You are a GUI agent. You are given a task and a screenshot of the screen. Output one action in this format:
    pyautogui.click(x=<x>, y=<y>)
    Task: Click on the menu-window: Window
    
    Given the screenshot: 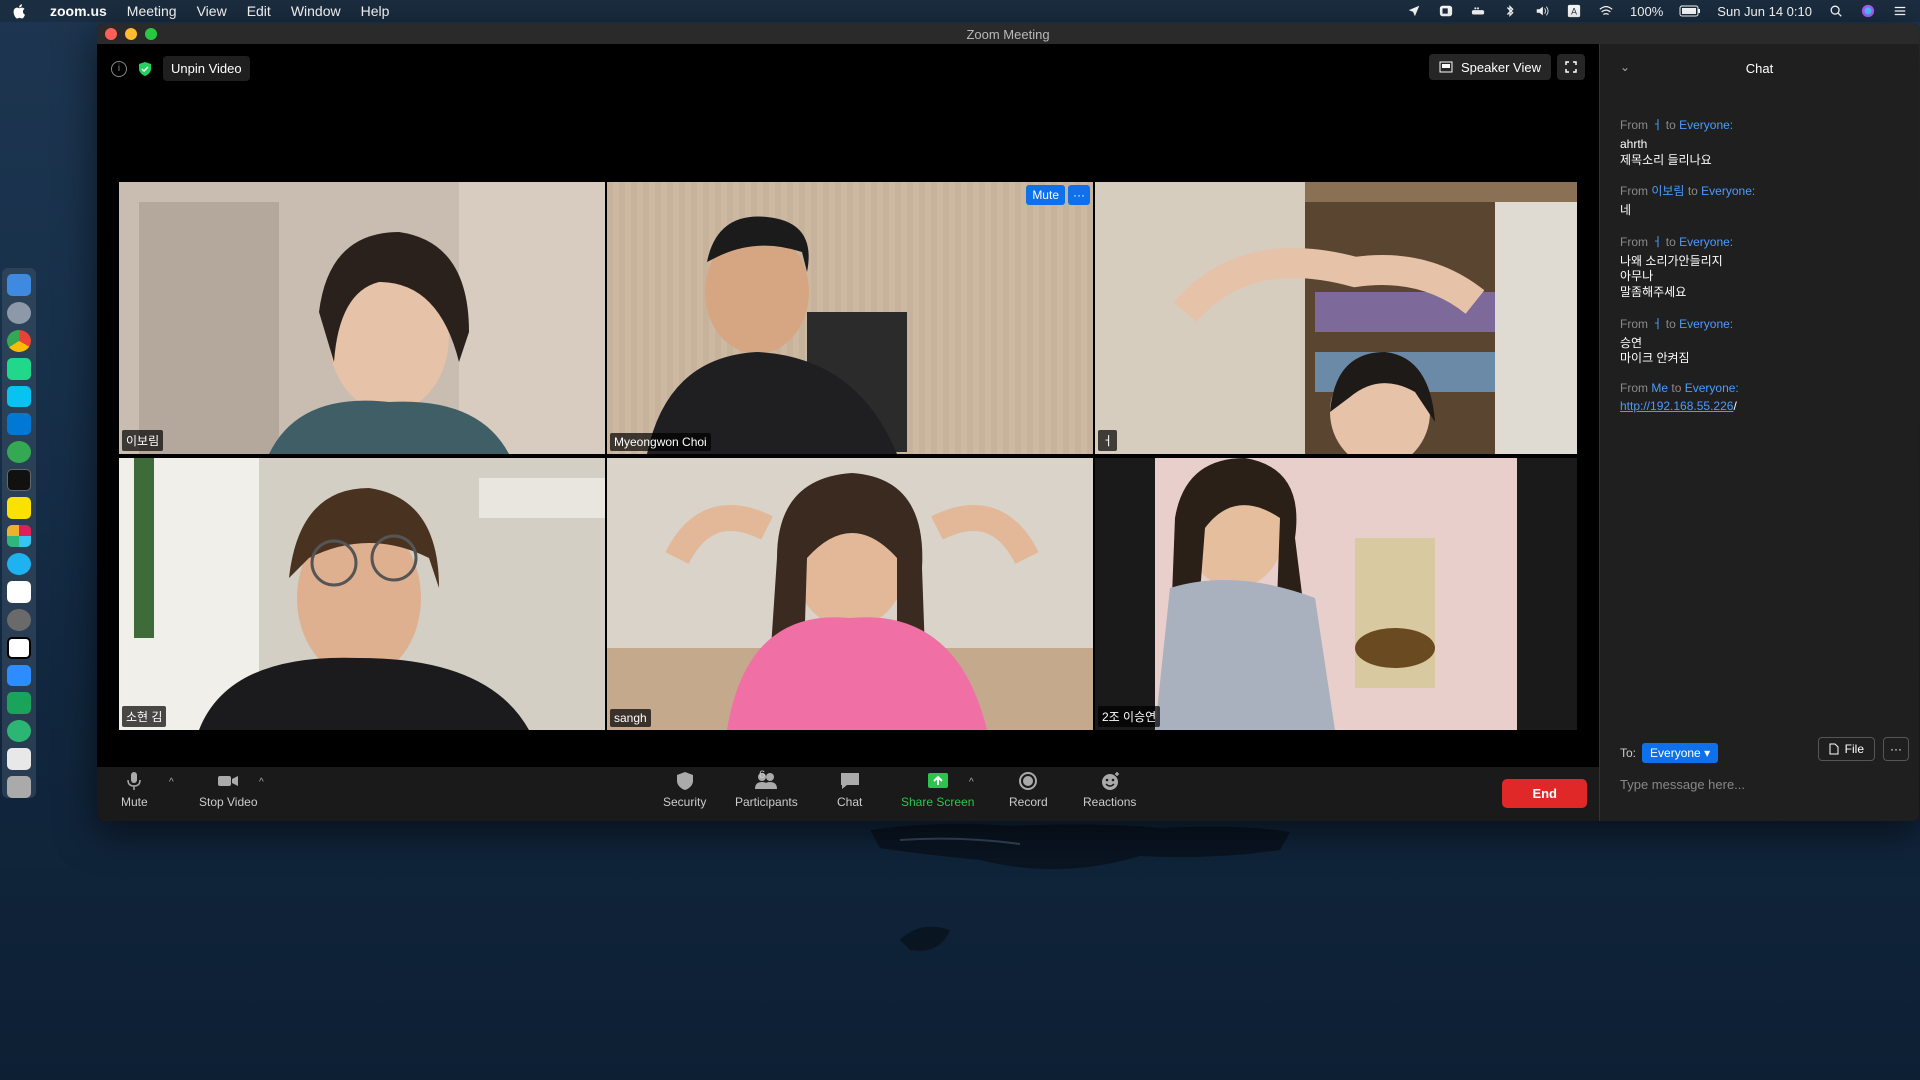 What is the action you would take?
    pyautogui.click(x=316, y=11)
    